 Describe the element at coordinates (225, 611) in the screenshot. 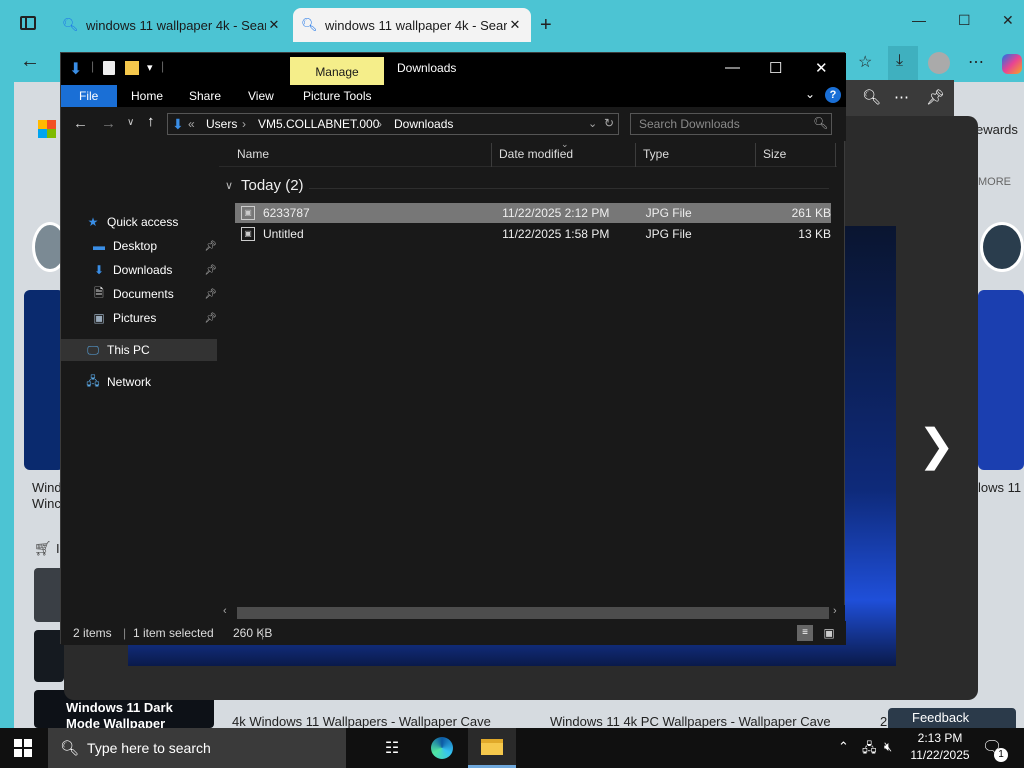

I see `scroll-left-chevron-icon: ‹` at that location.